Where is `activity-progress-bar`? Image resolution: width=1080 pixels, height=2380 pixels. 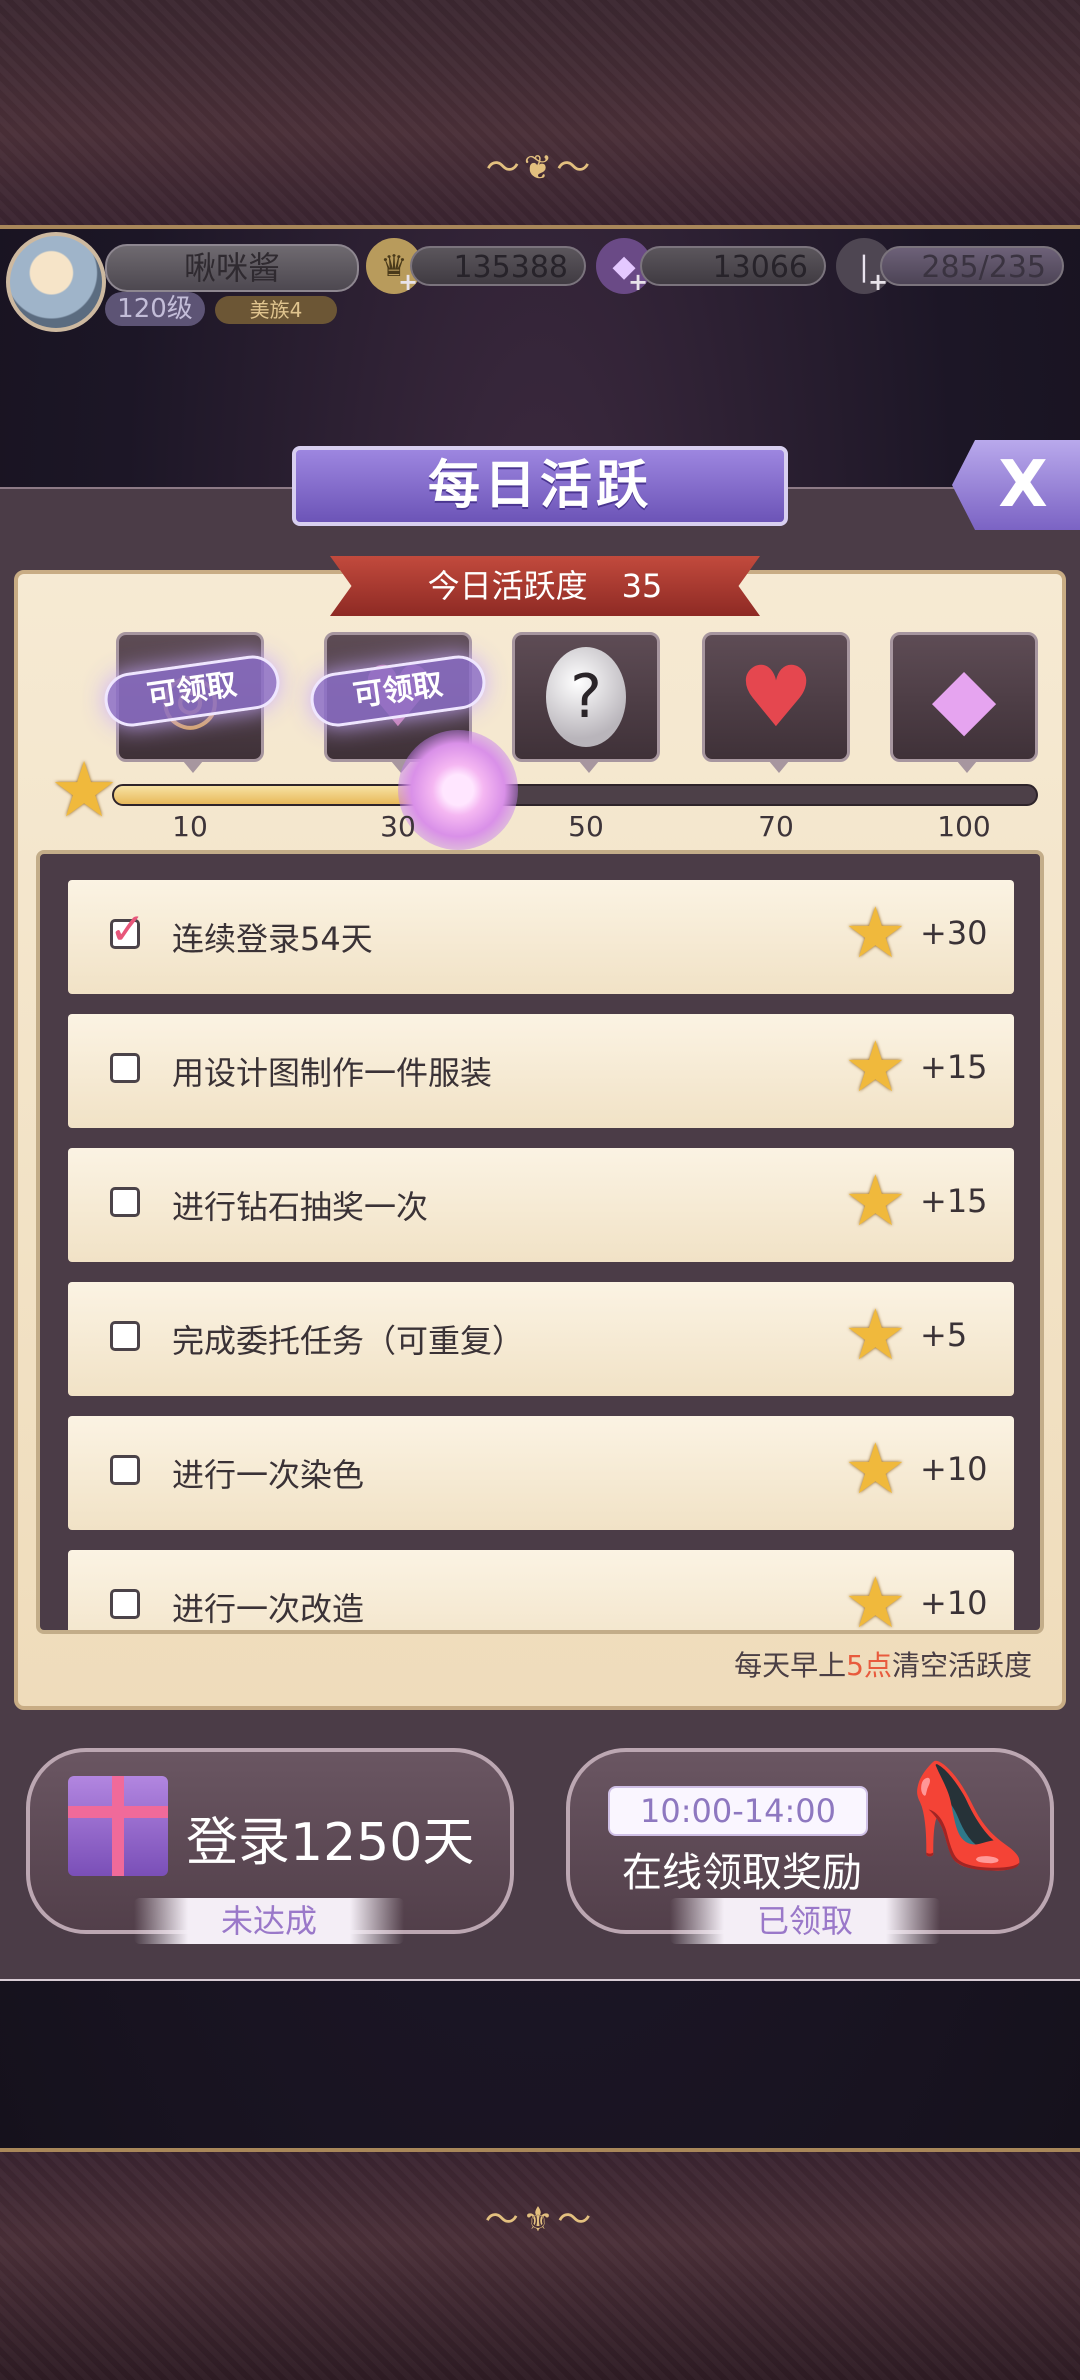
activity-progress-bar is located at coordinates (575, 795).